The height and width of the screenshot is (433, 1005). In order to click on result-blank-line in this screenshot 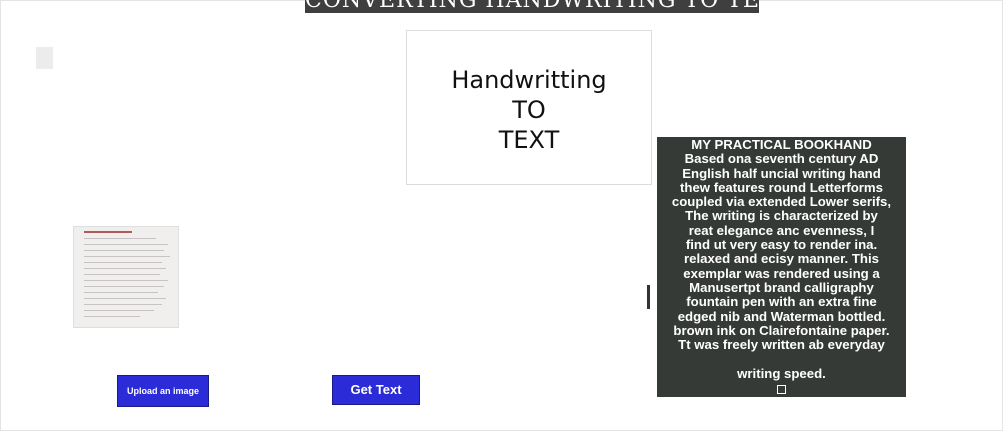, I will do `click(781, 359)`.